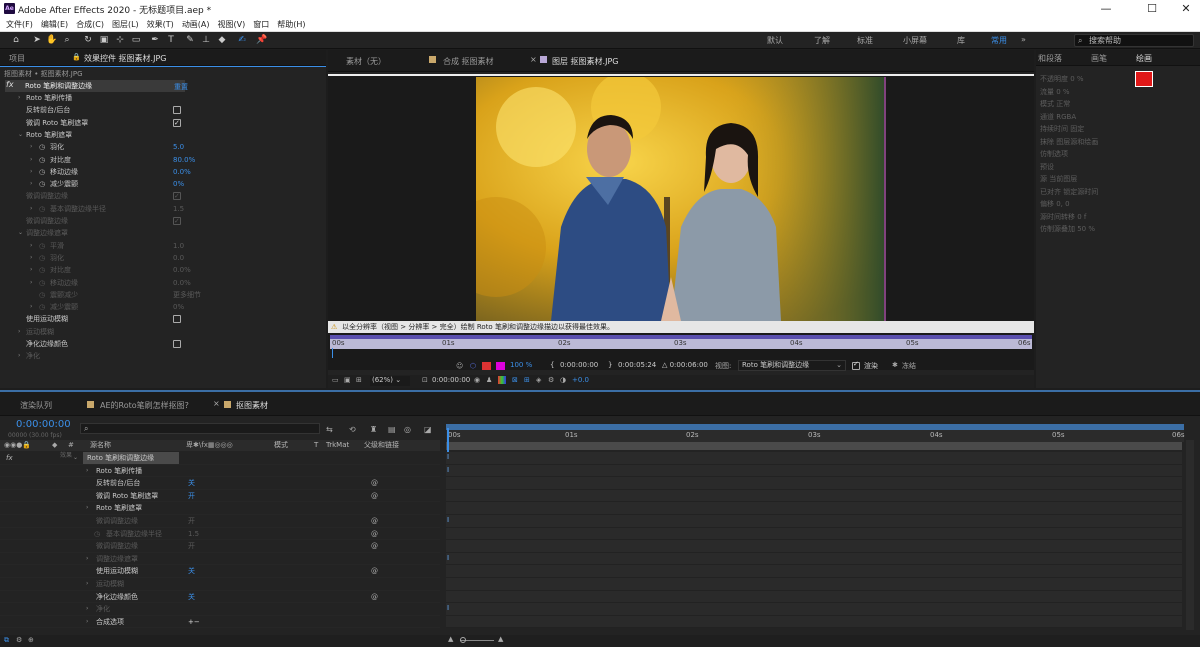 Image resolution: width=1200 pixels, height=647 pixels. I want to click on menu-effect: 效果(T), so click(160, 25).